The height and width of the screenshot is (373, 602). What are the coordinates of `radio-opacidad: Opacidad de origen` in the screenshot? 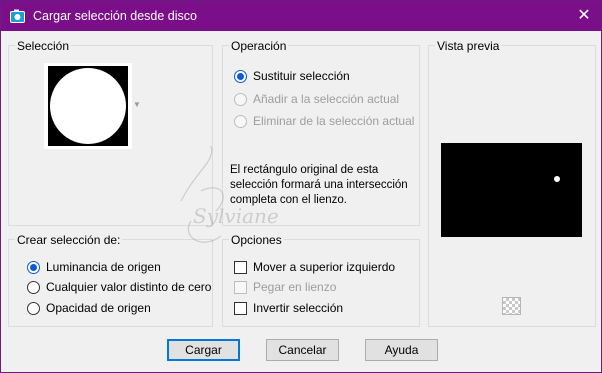 It's located at (89, 308).